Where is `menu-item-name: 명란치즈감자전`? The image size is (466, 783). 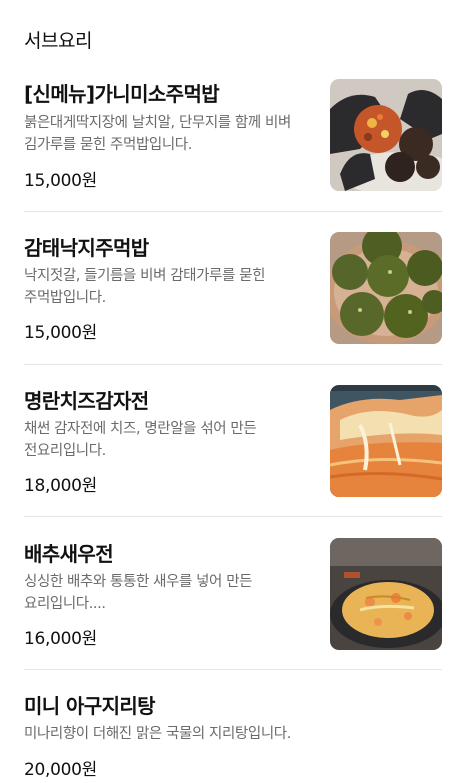
menu-item-name: 명란치즈감자전 is located at coordinates (86, 401).